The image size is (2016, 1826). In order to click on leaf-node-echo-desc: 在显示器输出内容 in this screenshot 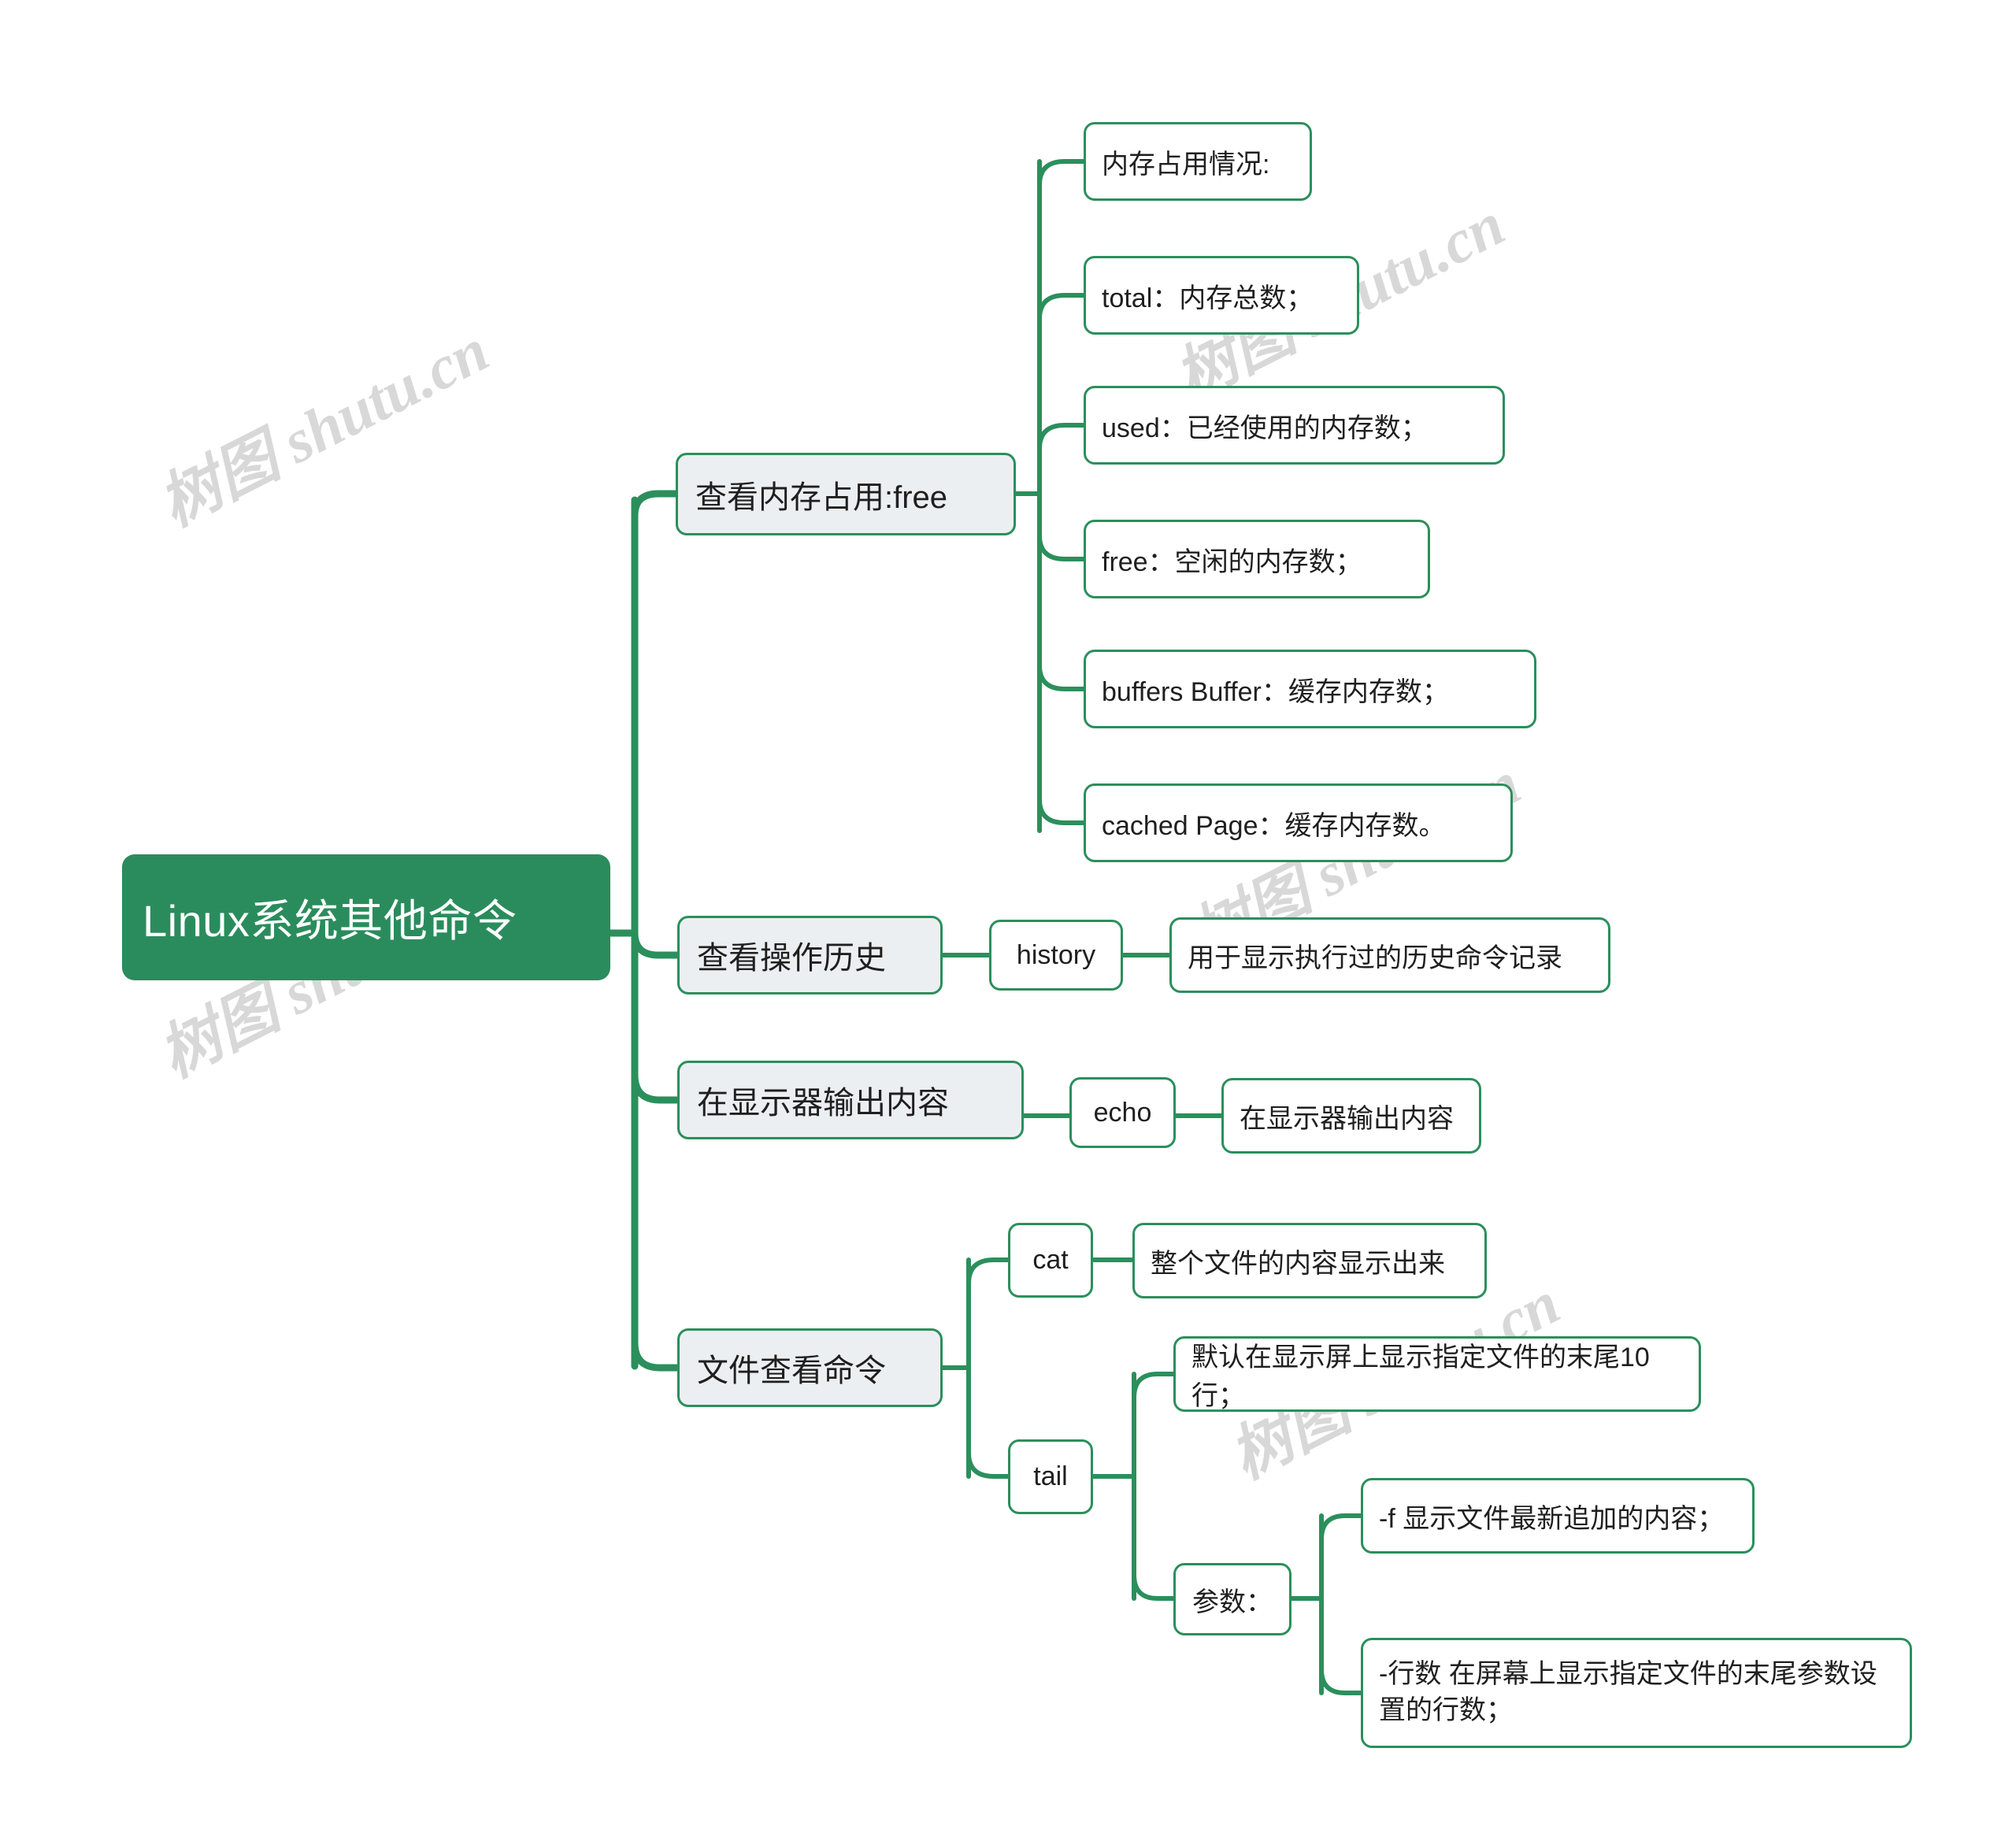, I will do `click(1351, 1116)`.